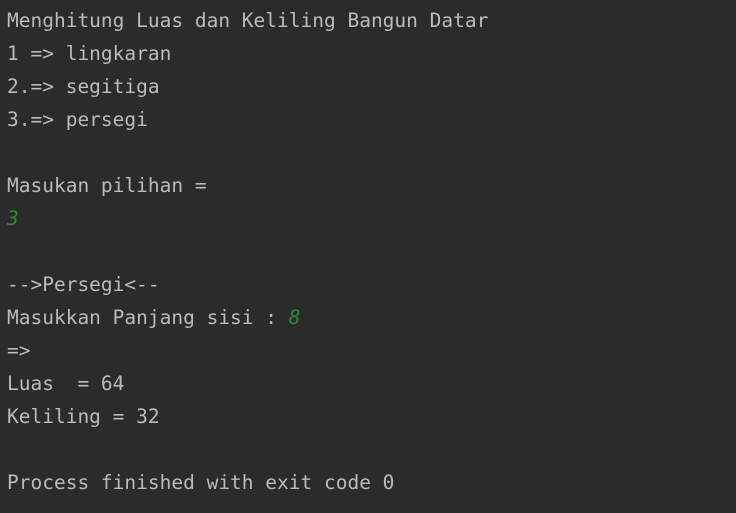 This screenshot has width=736, height=513. Describe the element at coordinates (201, 482) in the screenshot. I see `exit-message: Process finished with exit code 0` at that location.